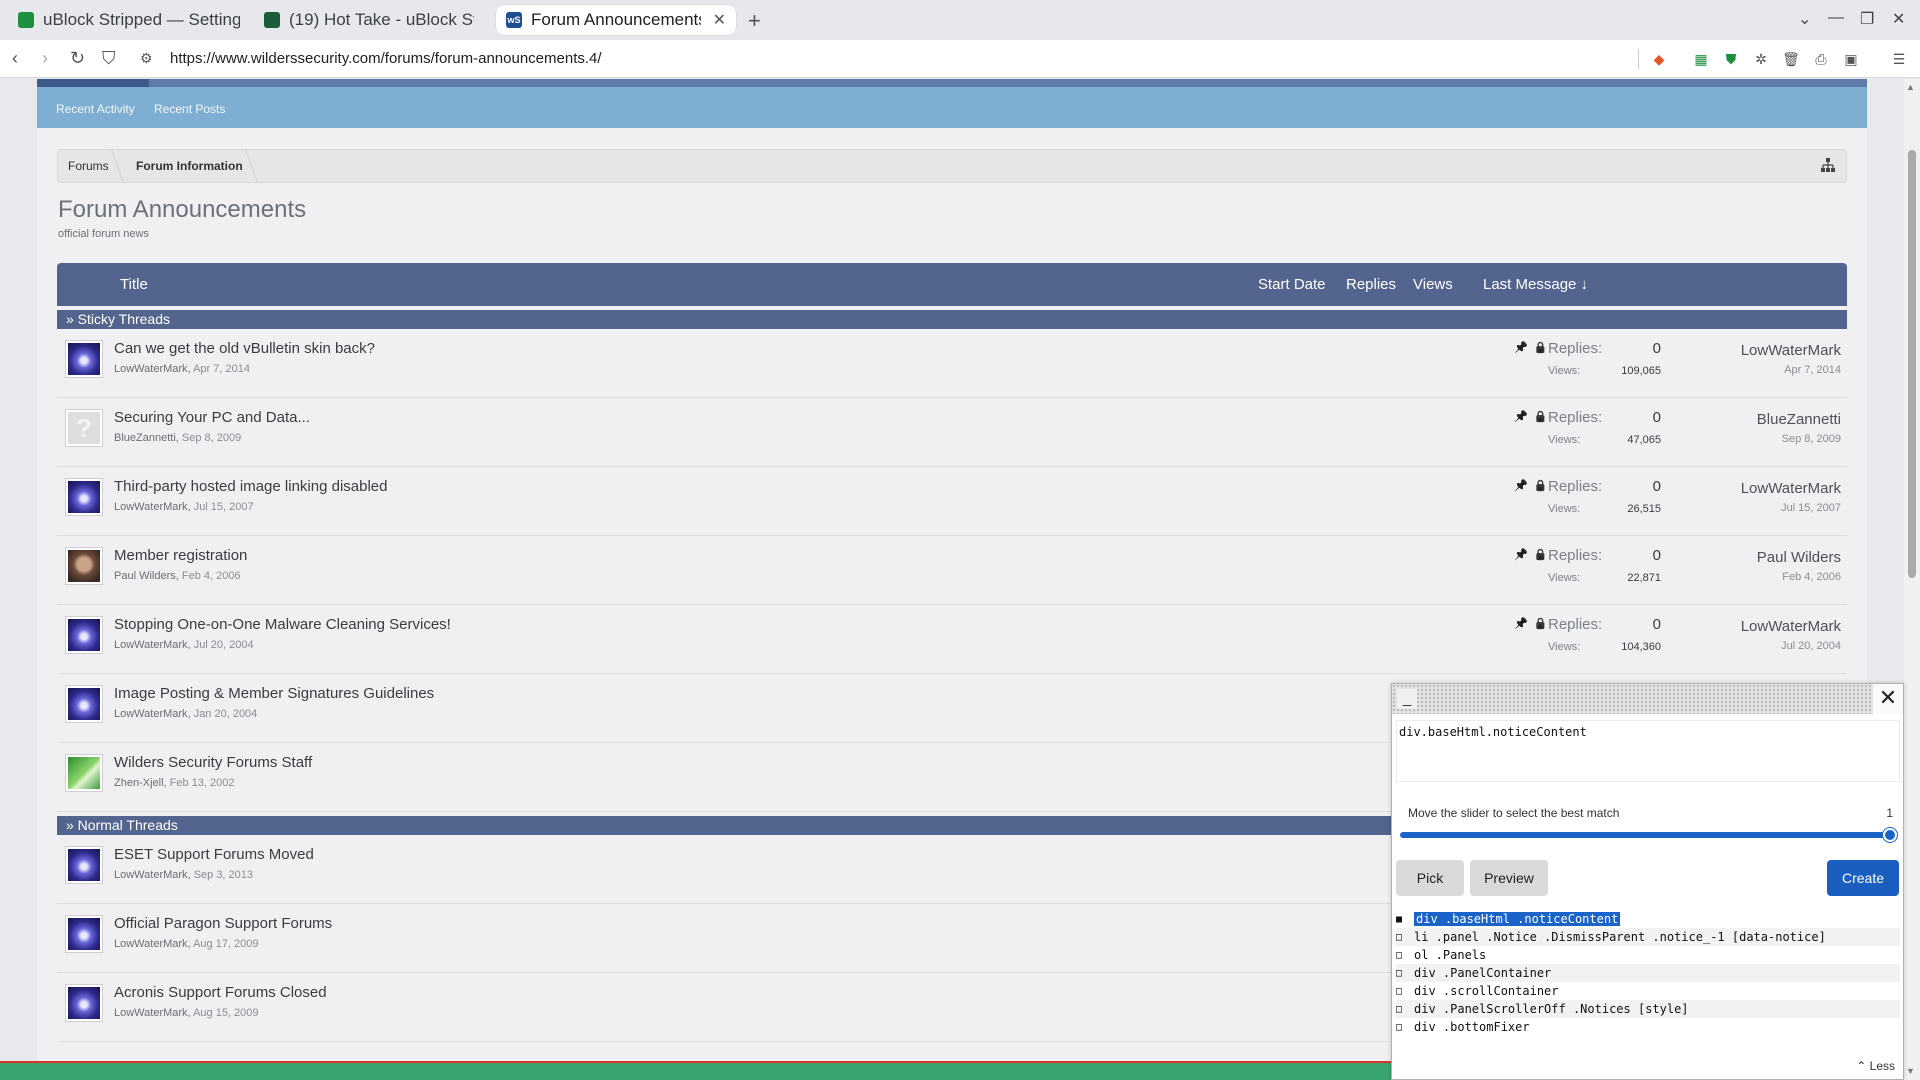 The height and width of the screenshot is (1080, 1920). What do you see at coordinates (77, 58) in the screenshot?
I see `reload-icon: ↻` at bounding box center [77, 58].